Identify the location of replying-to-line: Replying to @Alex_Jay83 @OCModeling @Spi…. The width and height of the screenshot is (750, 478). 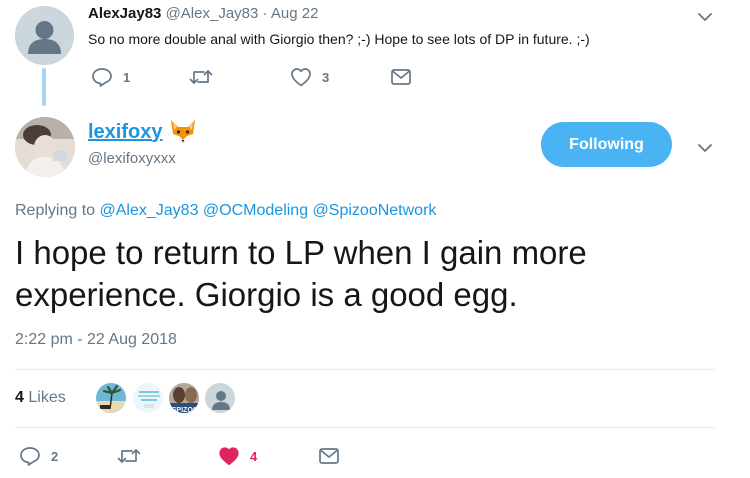
(225, 211).